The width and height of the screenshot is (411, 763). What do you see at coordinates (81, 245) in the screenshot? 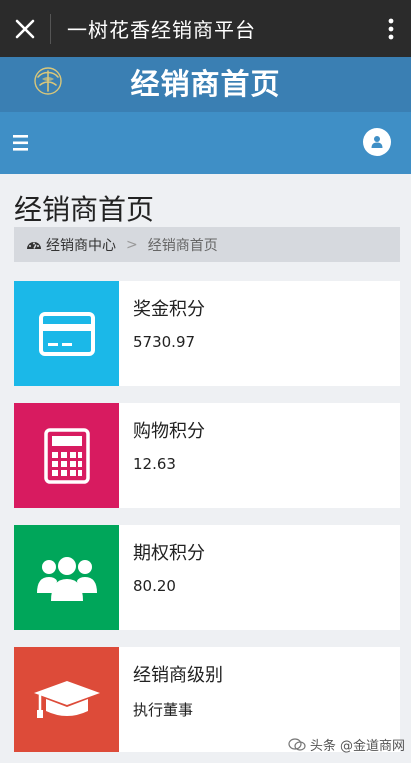
I see `breadcrumb-home-link: 经销商中心` at bounding box center [81, 245].